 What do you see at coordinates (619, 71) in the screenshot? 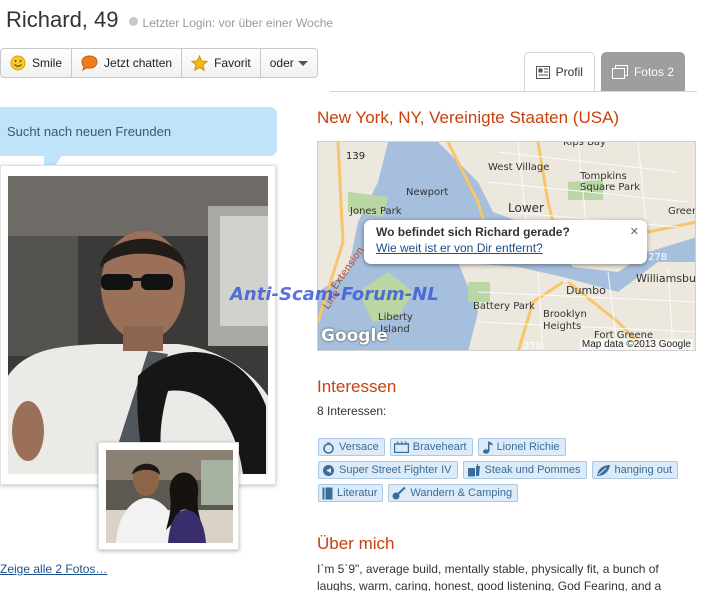
I see `photos-icon` at bounding box center [619, 71].